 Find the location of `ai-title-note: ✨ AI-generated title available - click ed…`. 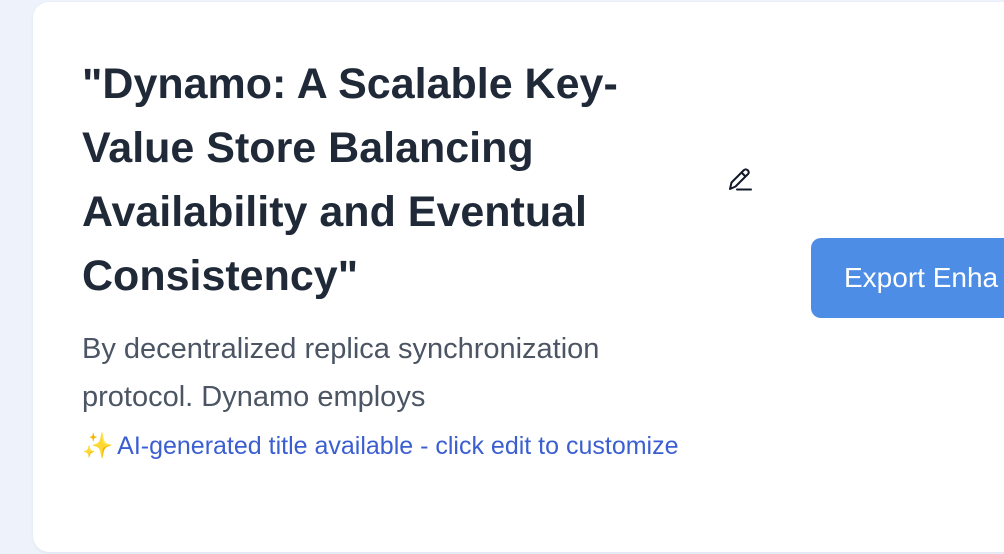

ai-title-note: ✨ AI-generated title available - click ed… is located at coordinates (382, 446).